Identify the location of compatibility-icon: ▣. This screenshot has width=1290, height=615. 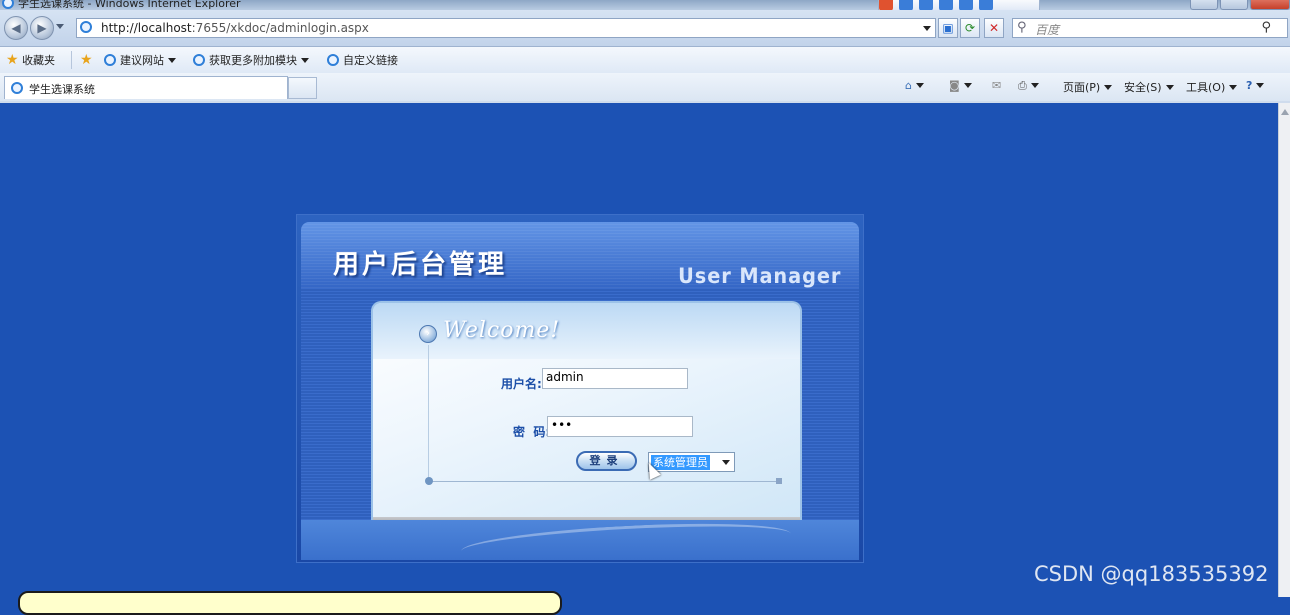
(948, 28).